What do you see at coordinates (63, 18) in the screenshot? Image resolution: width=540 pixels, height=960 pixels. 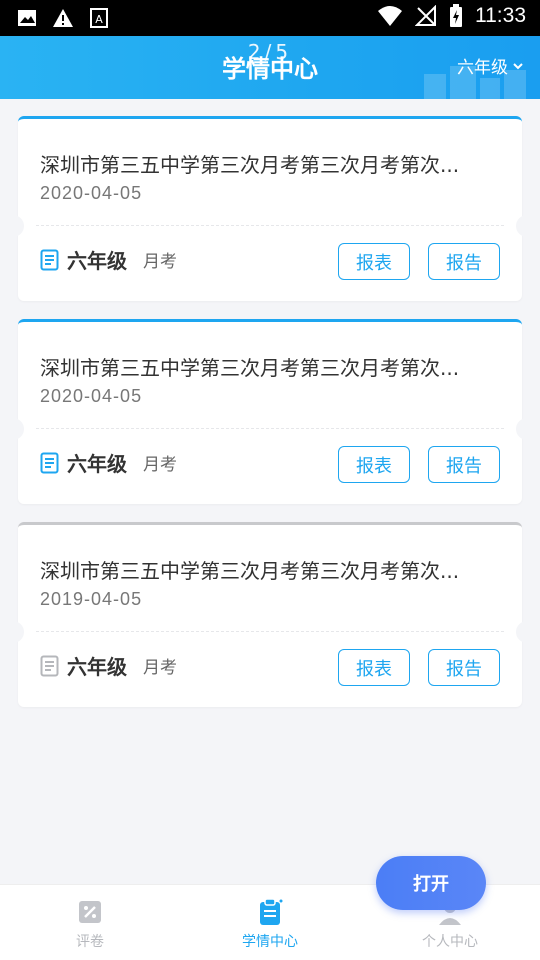 I see `warning-icon` at bounding box center [63, 18].